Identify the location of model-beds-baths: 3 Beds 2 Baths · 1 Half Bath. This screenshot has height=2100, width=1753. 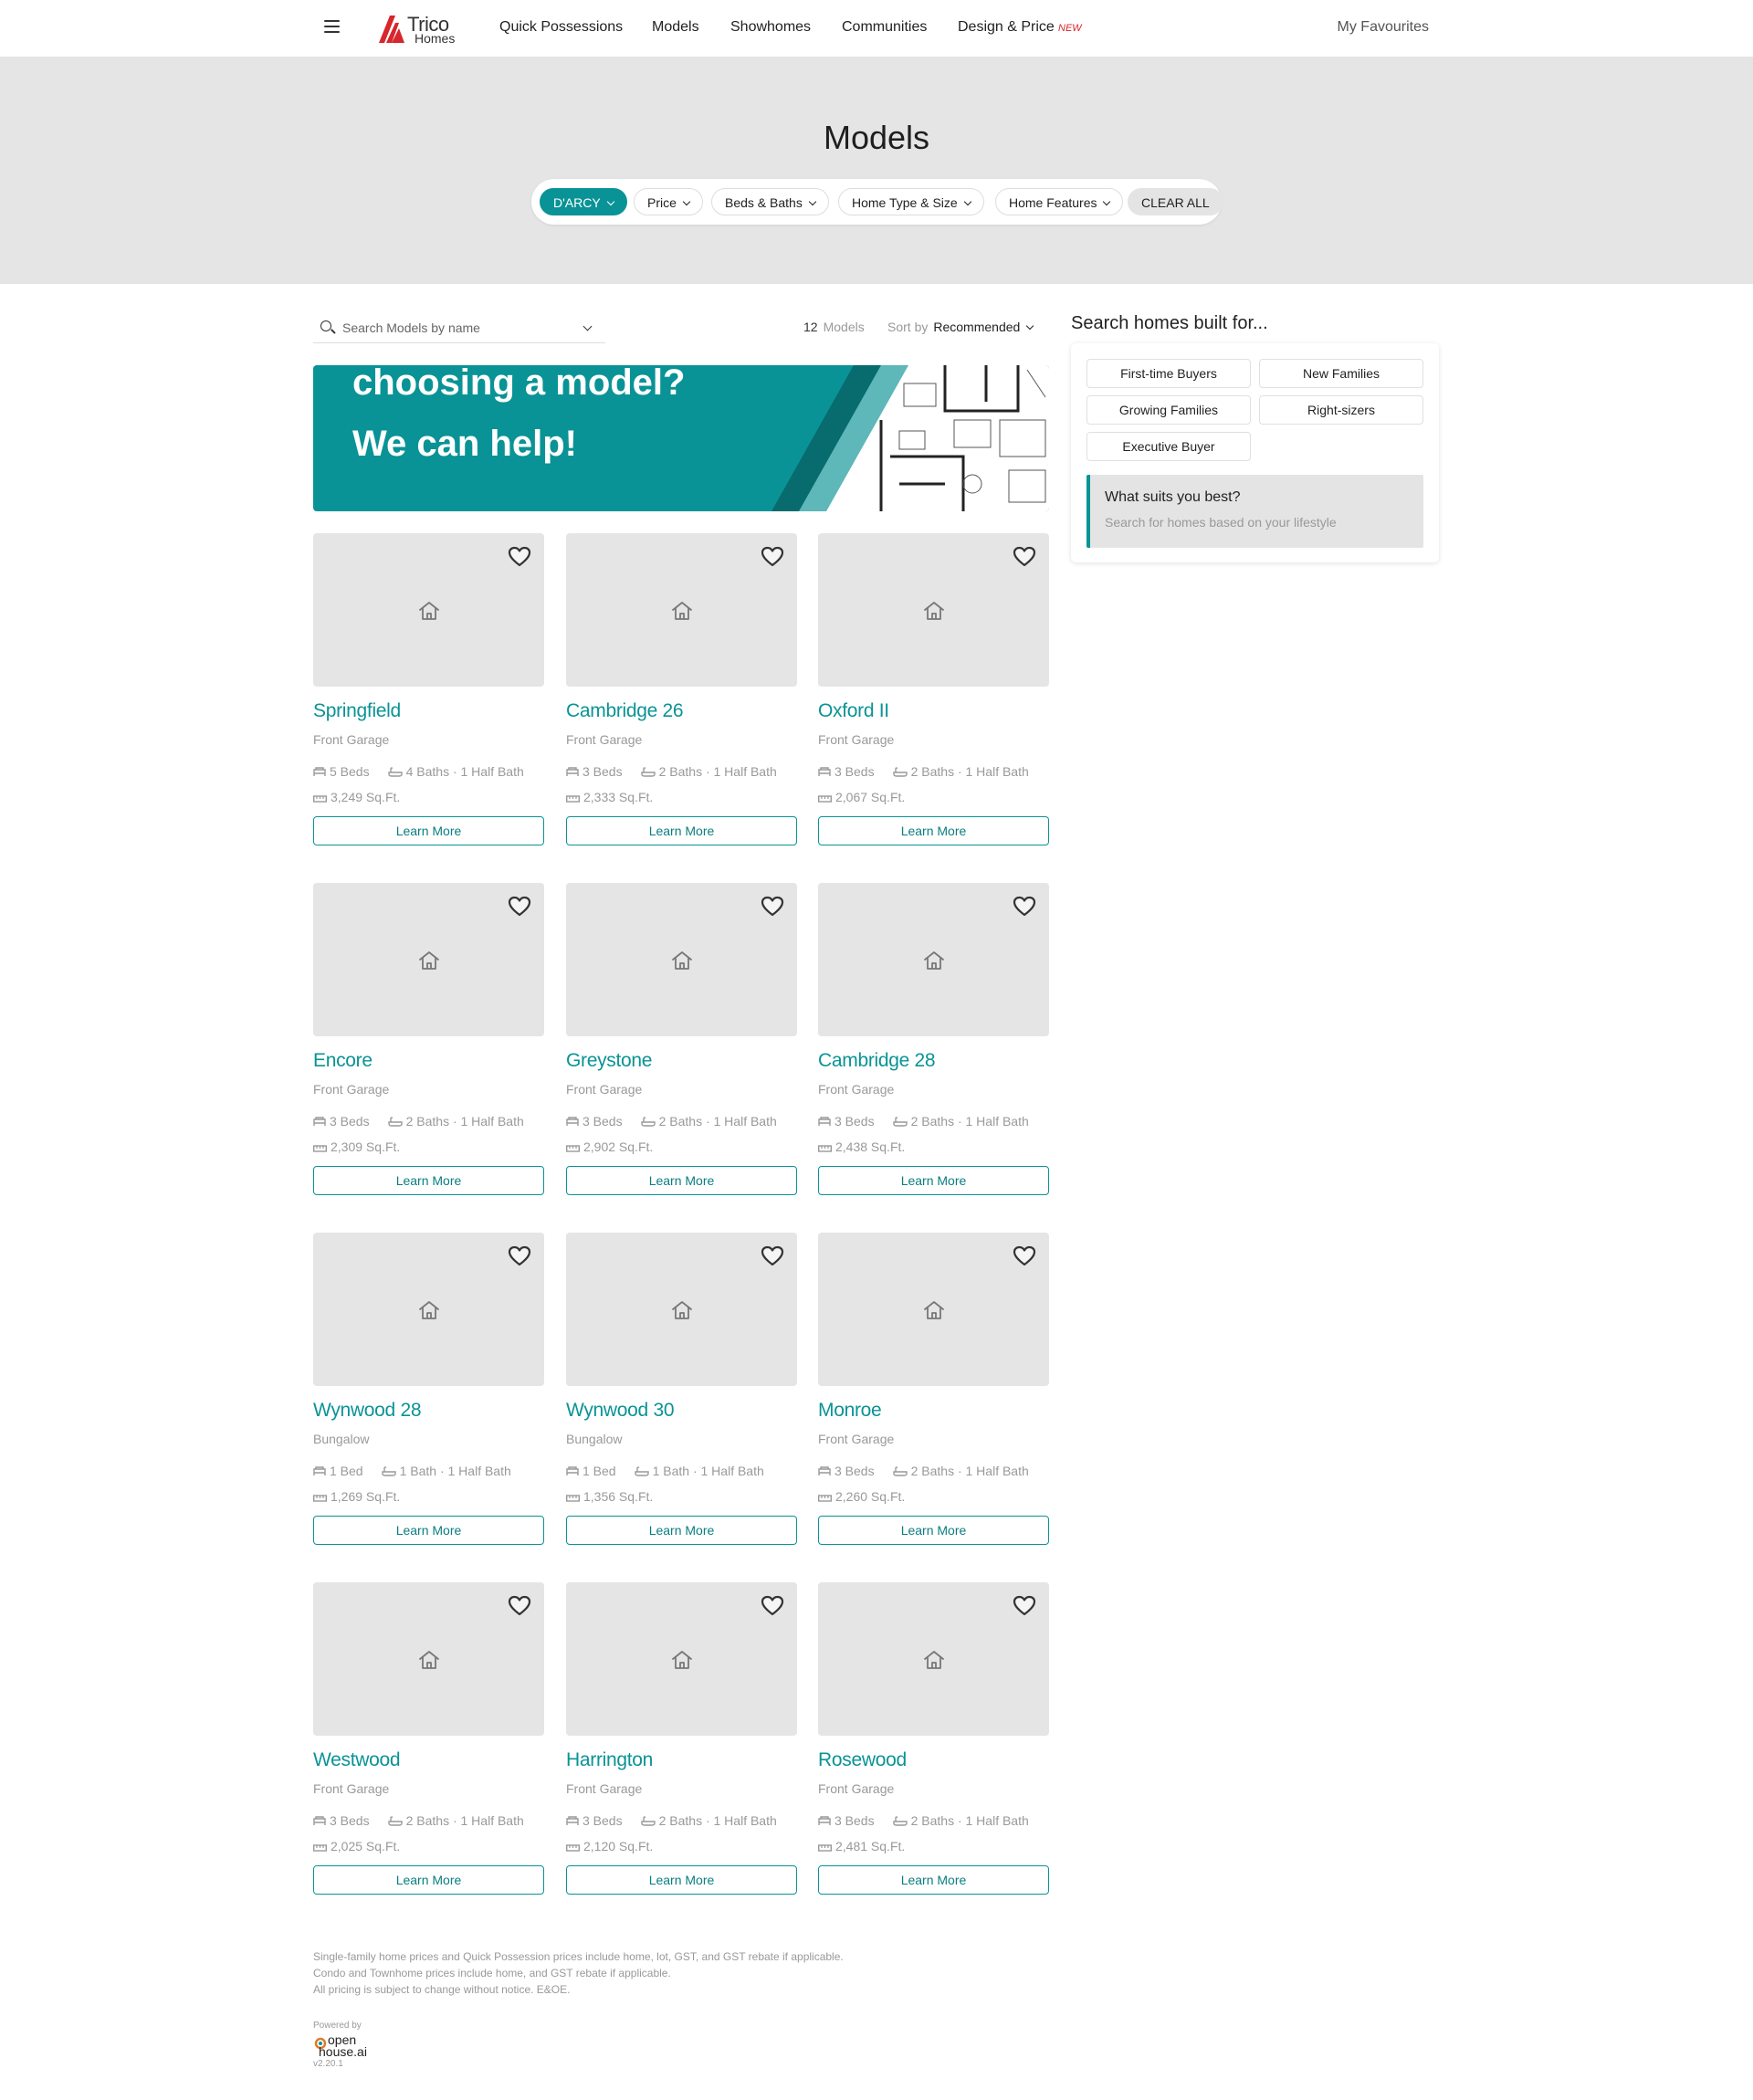
(680, 1820).